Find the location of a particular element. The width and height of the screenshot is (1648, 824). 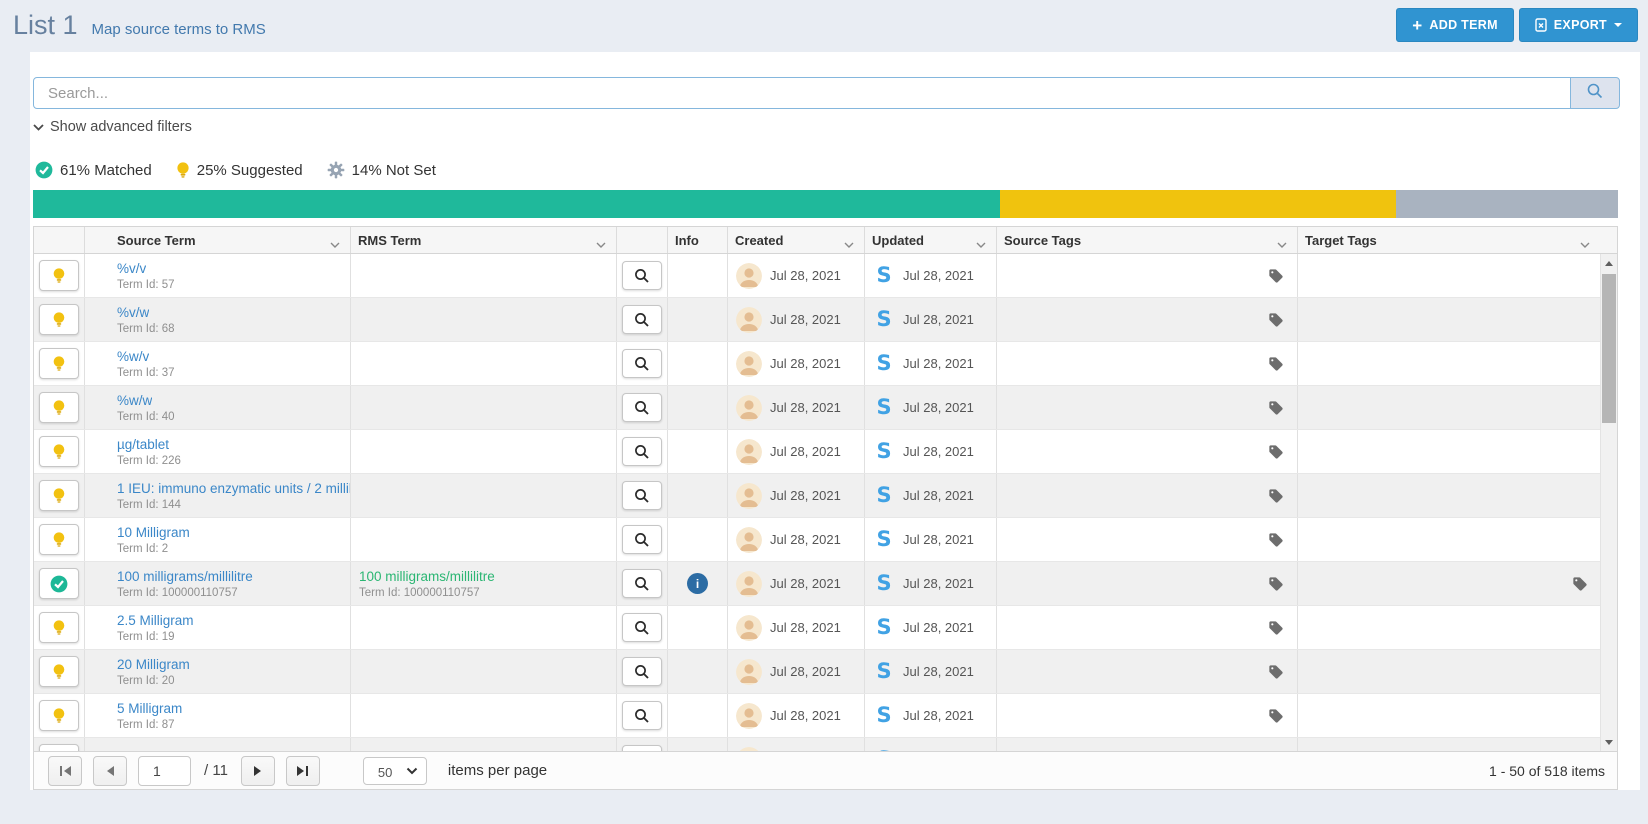

source-term-link: %w/v is located at coordinates (133, 356).